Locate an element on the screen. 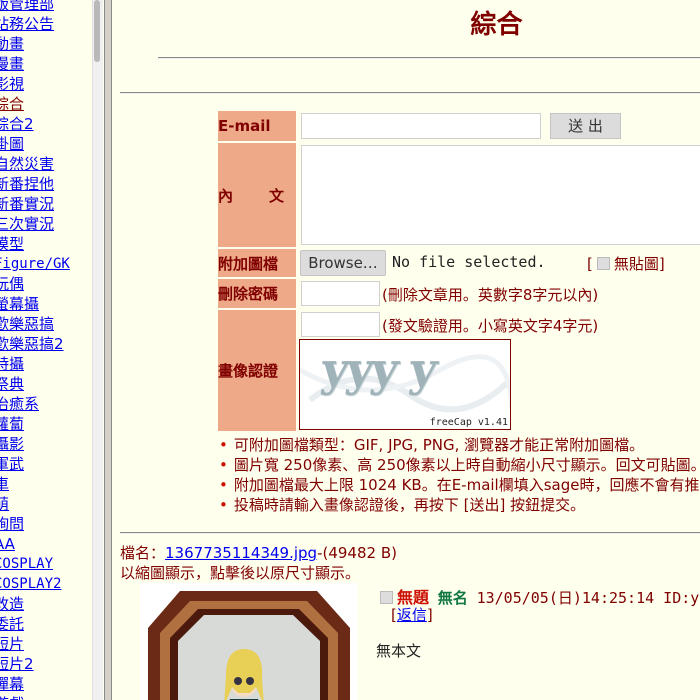 The height and width of the screenshot is (700, 700). sidebar-item-current: 綜合 is located at coordinates (35, 104).